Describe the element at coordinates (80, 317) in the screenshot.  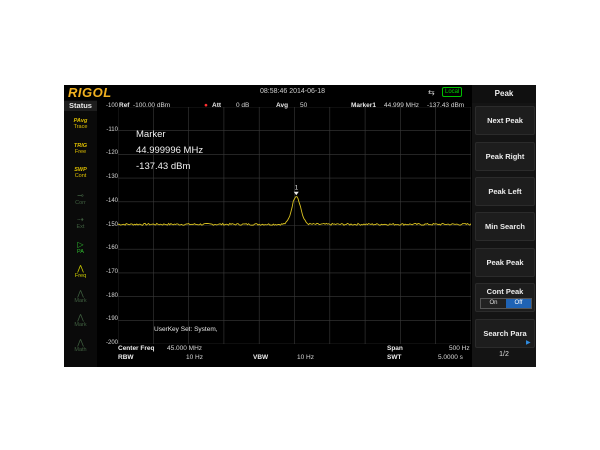
I see `mark2-icon: ⋀` at that location.